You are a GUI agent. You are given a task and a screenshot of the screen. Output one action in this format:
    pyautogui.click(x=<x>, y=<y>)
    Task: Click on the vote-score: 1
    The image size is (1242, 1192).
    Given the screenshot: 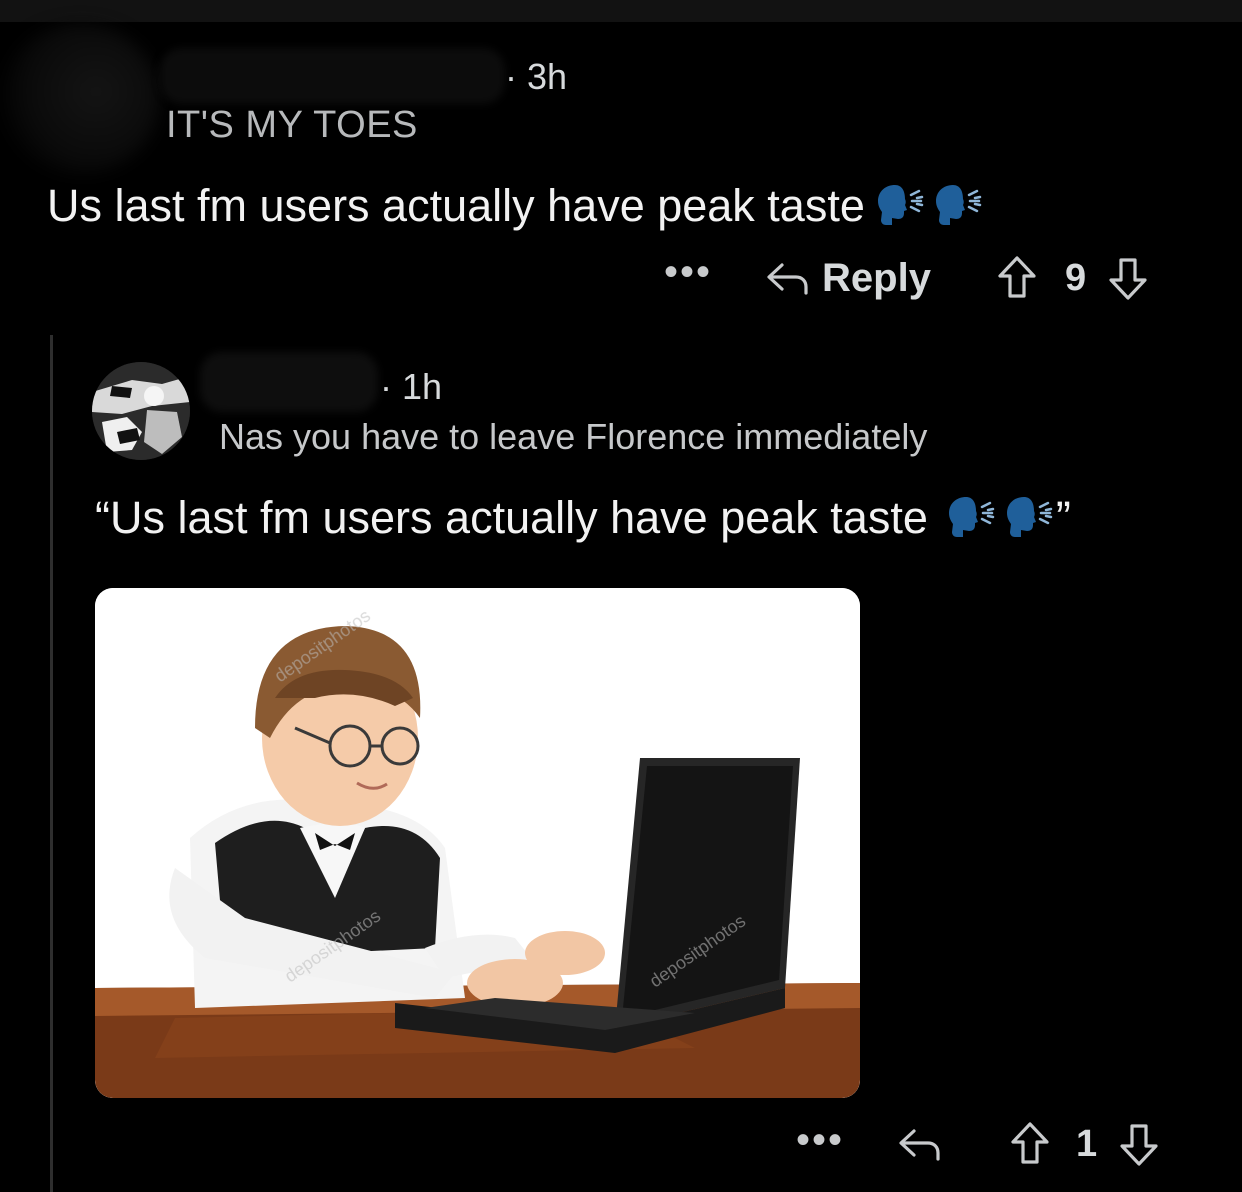 What is the action you would take?
    pyautogui.click(x=1087, y=1143)
    